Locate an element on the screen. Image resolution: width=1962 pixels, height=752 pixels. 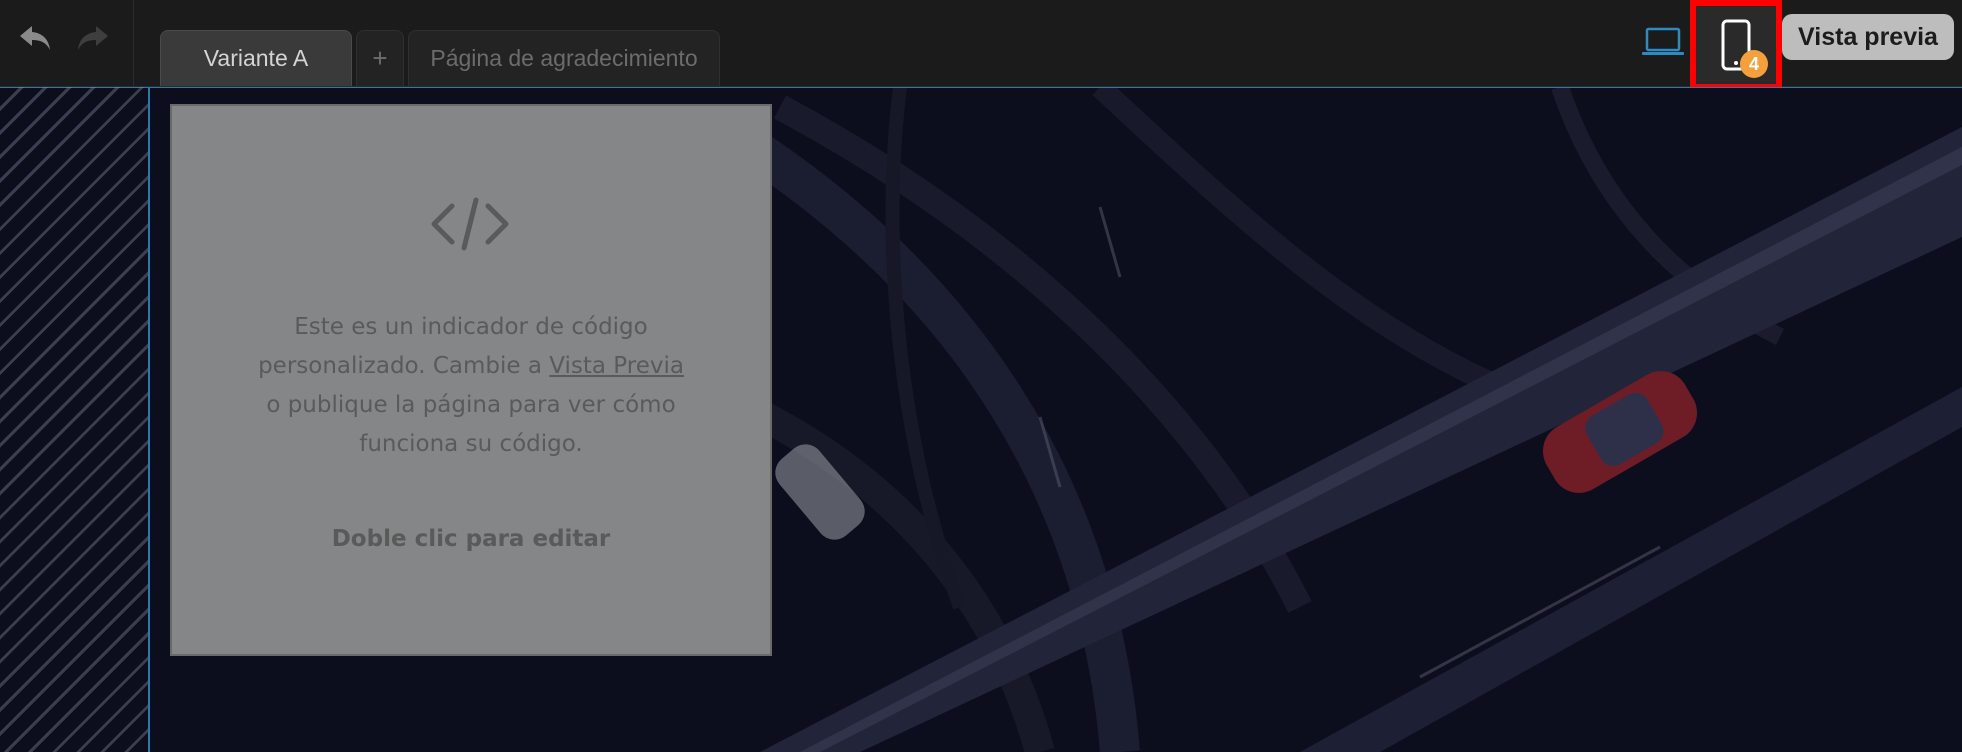
top-guide-line is located at coordinates (981, 87).